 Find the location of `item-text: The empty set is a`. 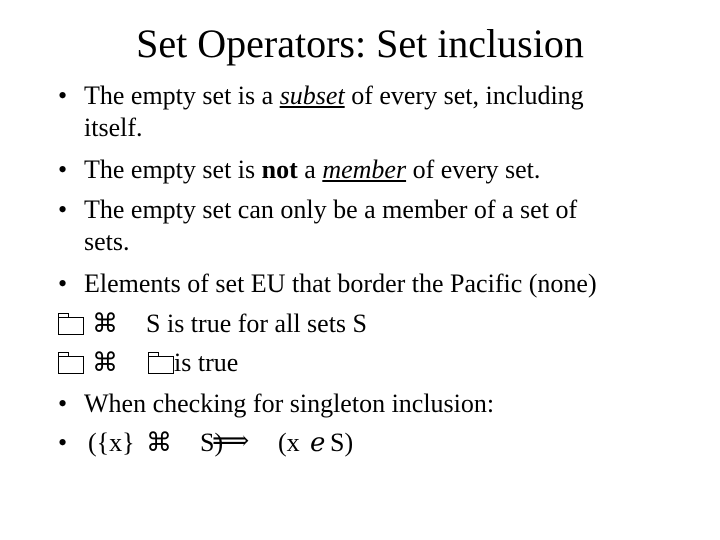

item-text: The empty set is a is located at coordinates (182, 95).